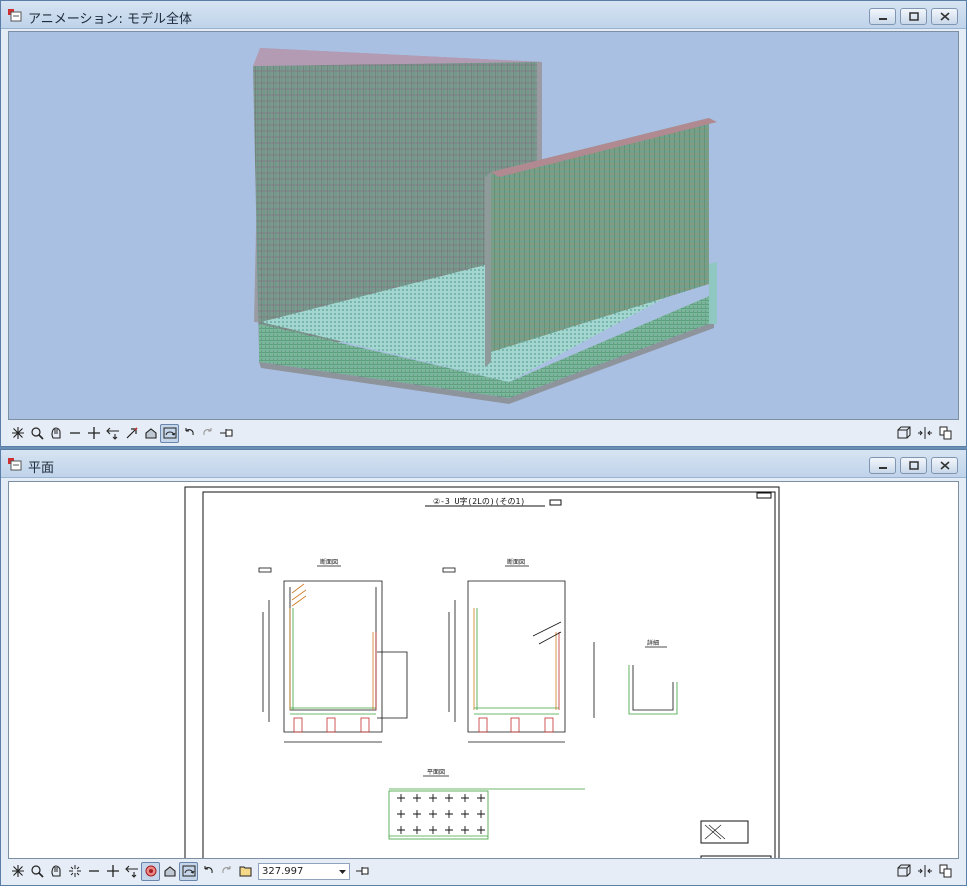  I want to click on viewer-toolbar, so click(483, 433).